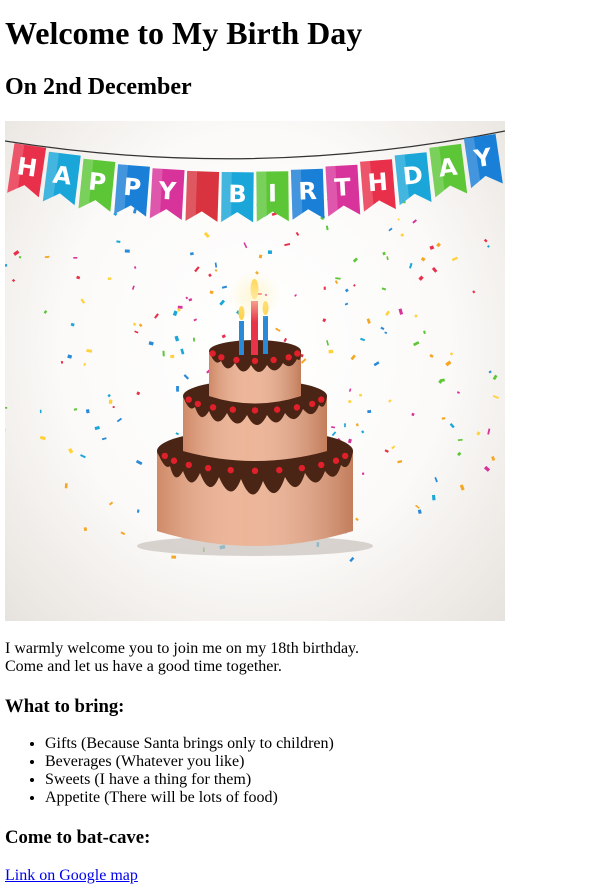 This screenshot has width=606, height=890. I want to click on banner-flag: H, so click(27, 170).